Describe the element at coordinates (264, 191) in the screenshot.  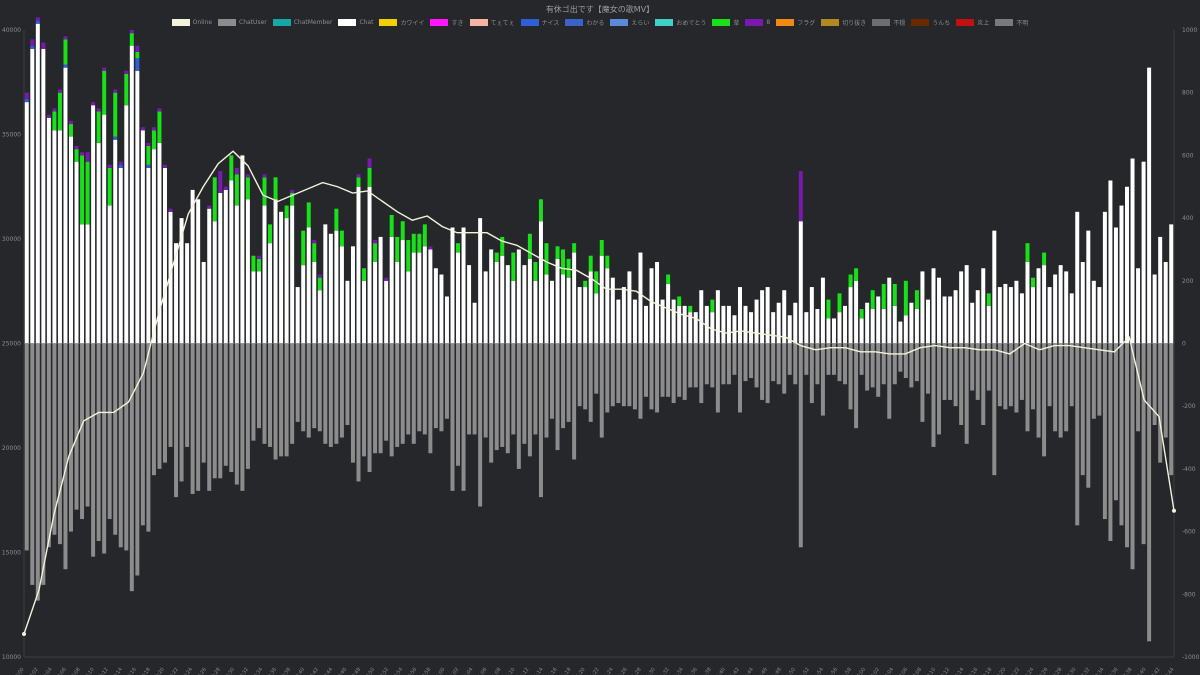
I see `bar-草-43` at that location.